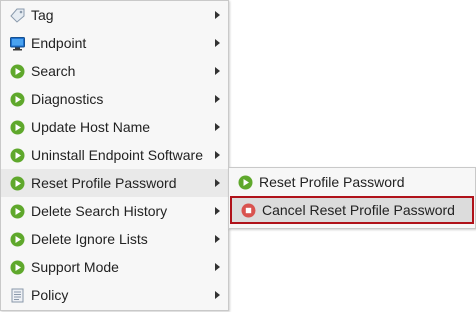  I want to click on menu-item-delete-search-history: Delete Search History, so click(114, 211).